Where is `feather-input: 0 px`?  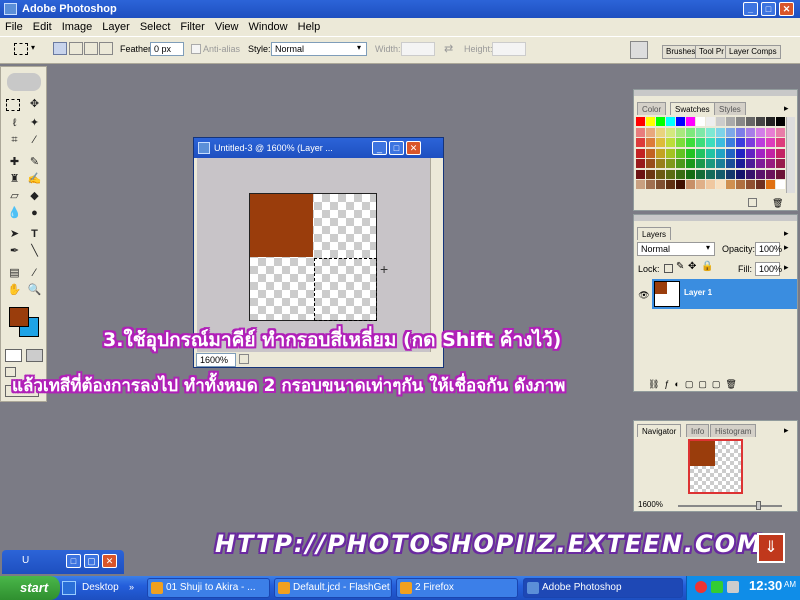
feather-input: 0 px is located at coordinates (167, 49).